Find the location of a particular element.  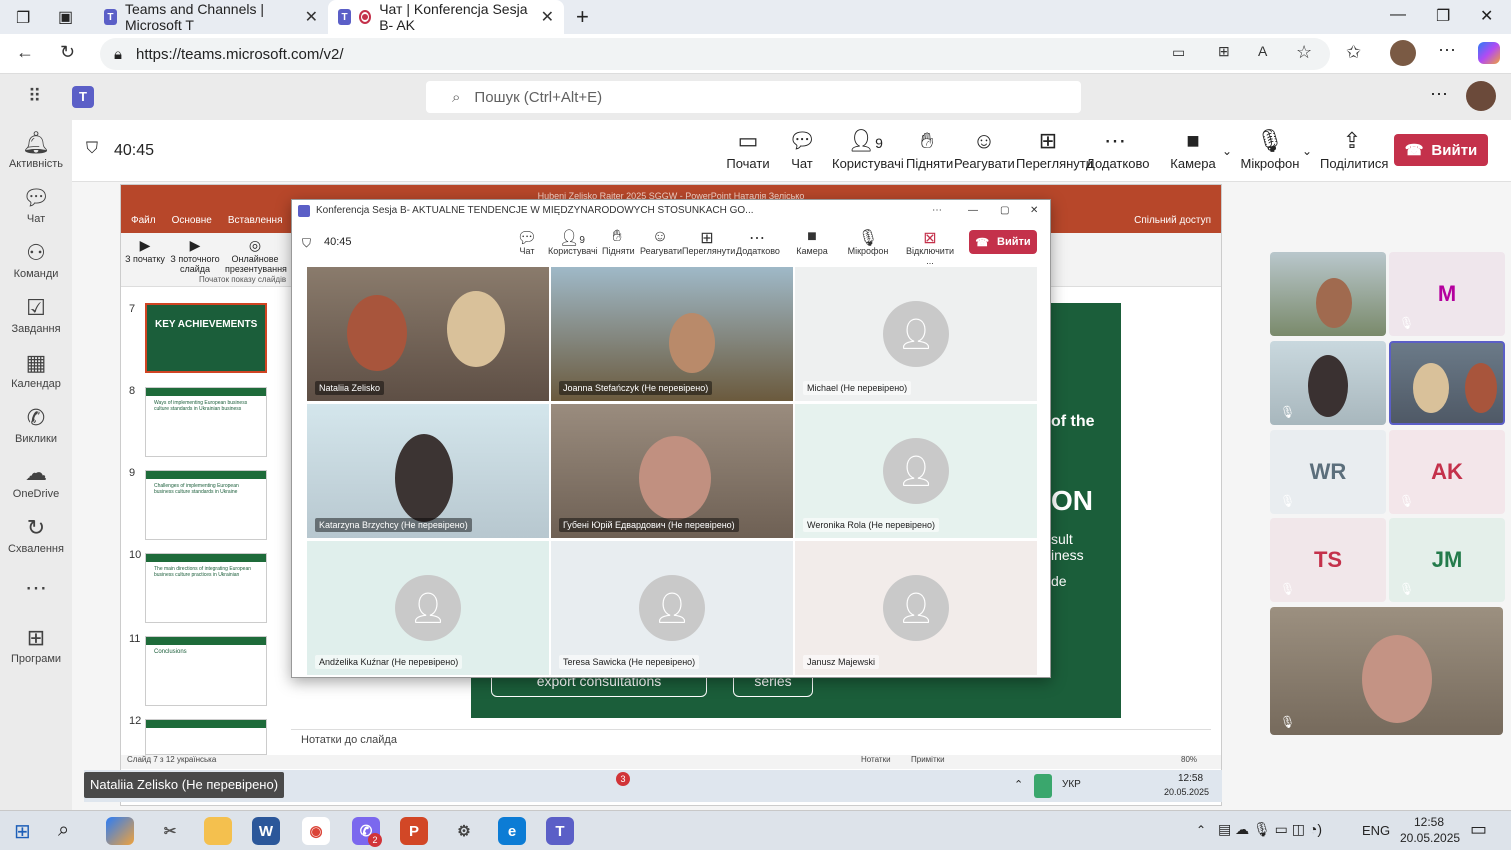

camera-button: ■ Камера is located at coordinates (1193, 149).